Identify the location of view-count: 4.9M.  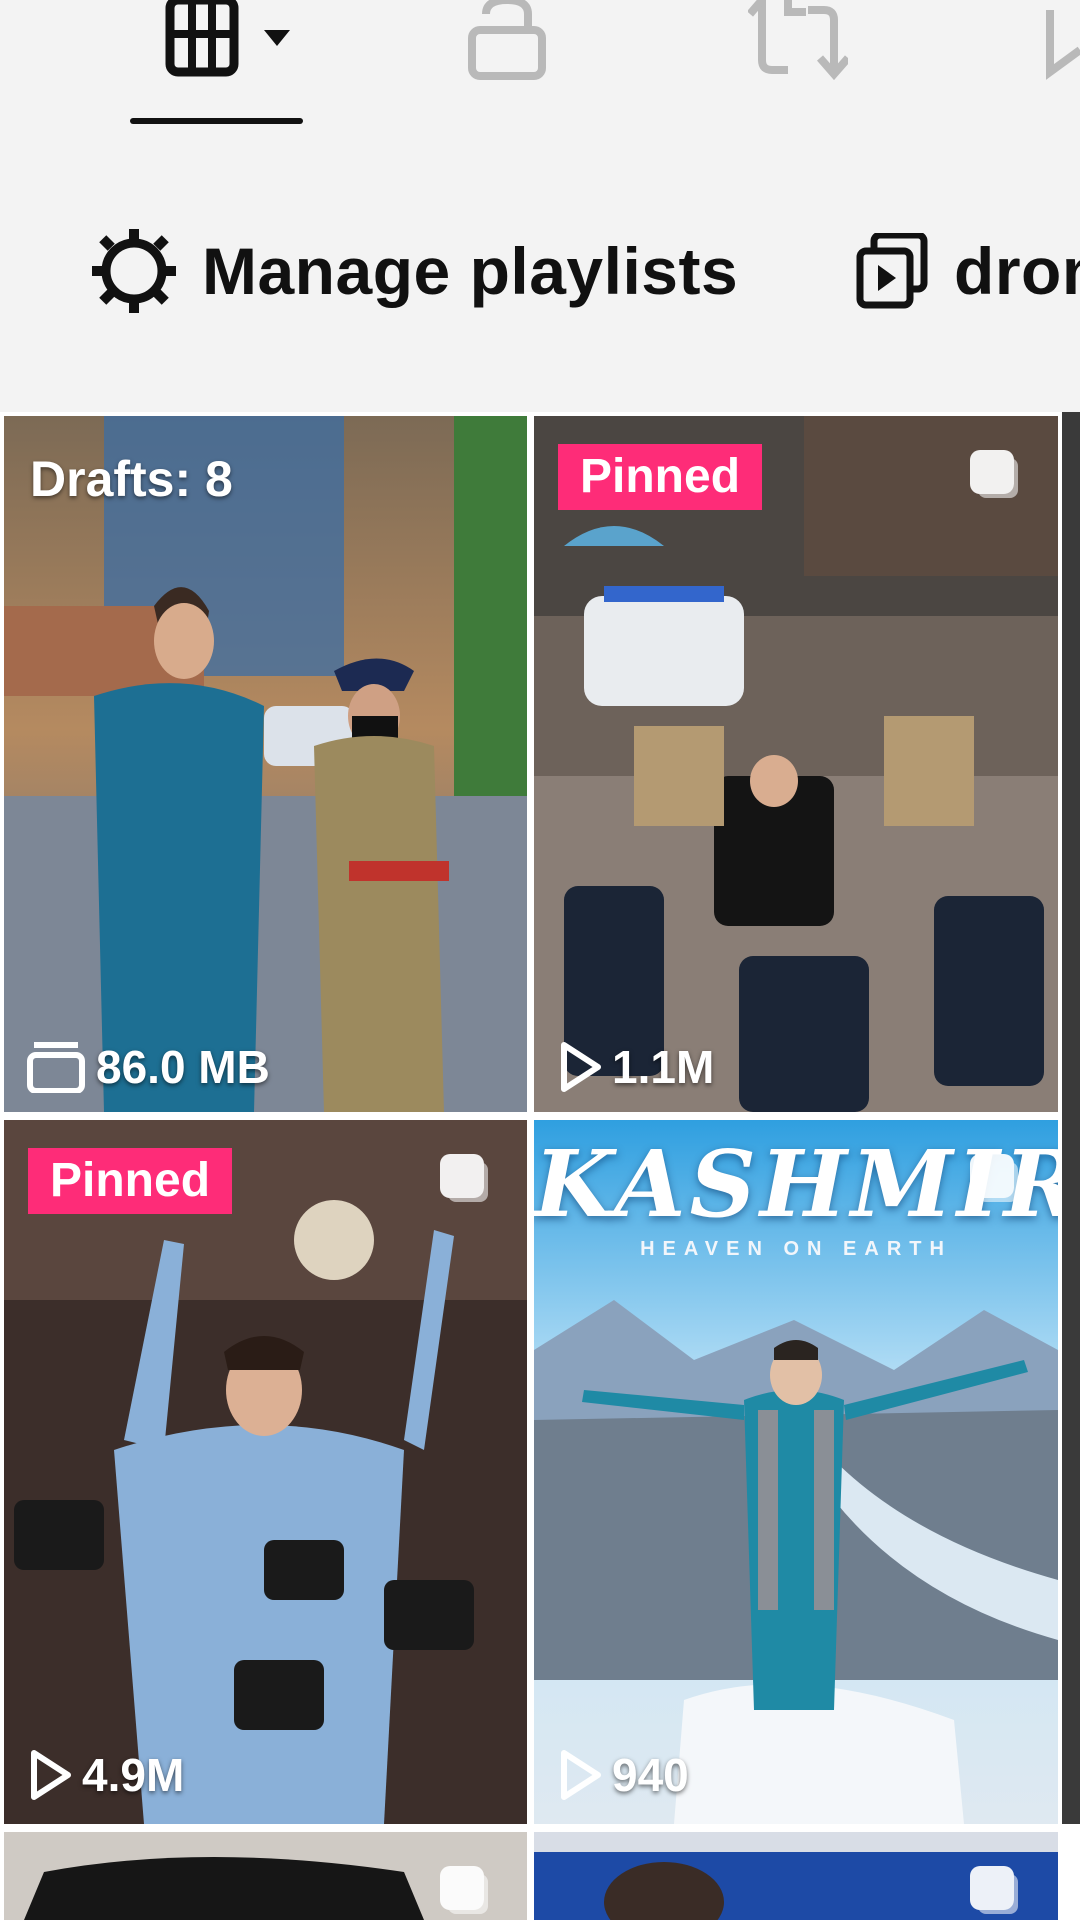
(106, 1775).